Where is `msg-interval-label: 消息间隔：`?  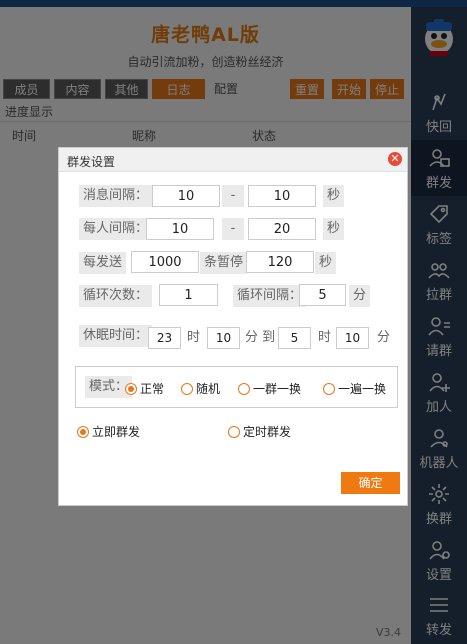
msg-interval-label: 消息间隔： is located at coordinates (116, 196).